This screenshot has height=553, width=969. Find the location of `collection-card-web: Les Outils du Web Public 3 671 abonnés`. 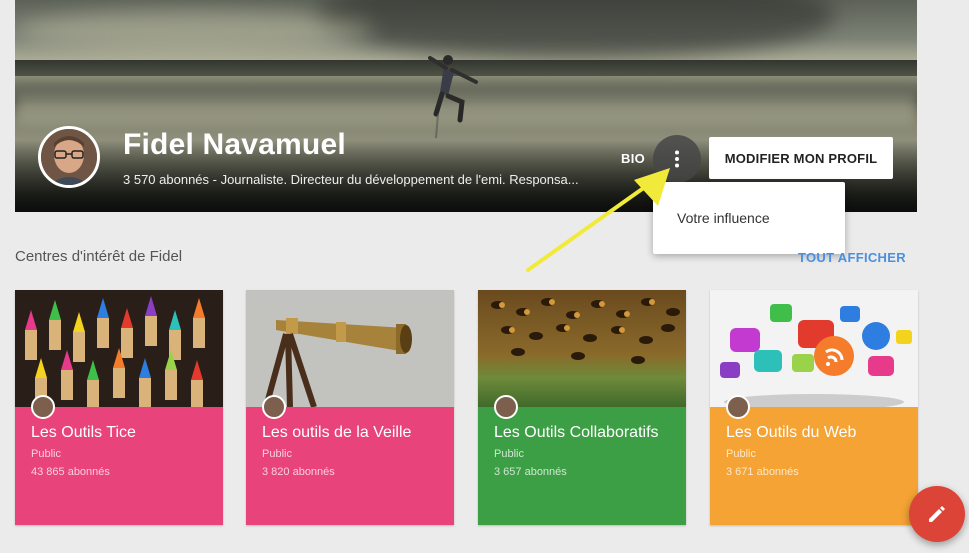

collection-card-web: Les Outils du Web Public 3 671 abonnés is located at coordinates (814, 407).